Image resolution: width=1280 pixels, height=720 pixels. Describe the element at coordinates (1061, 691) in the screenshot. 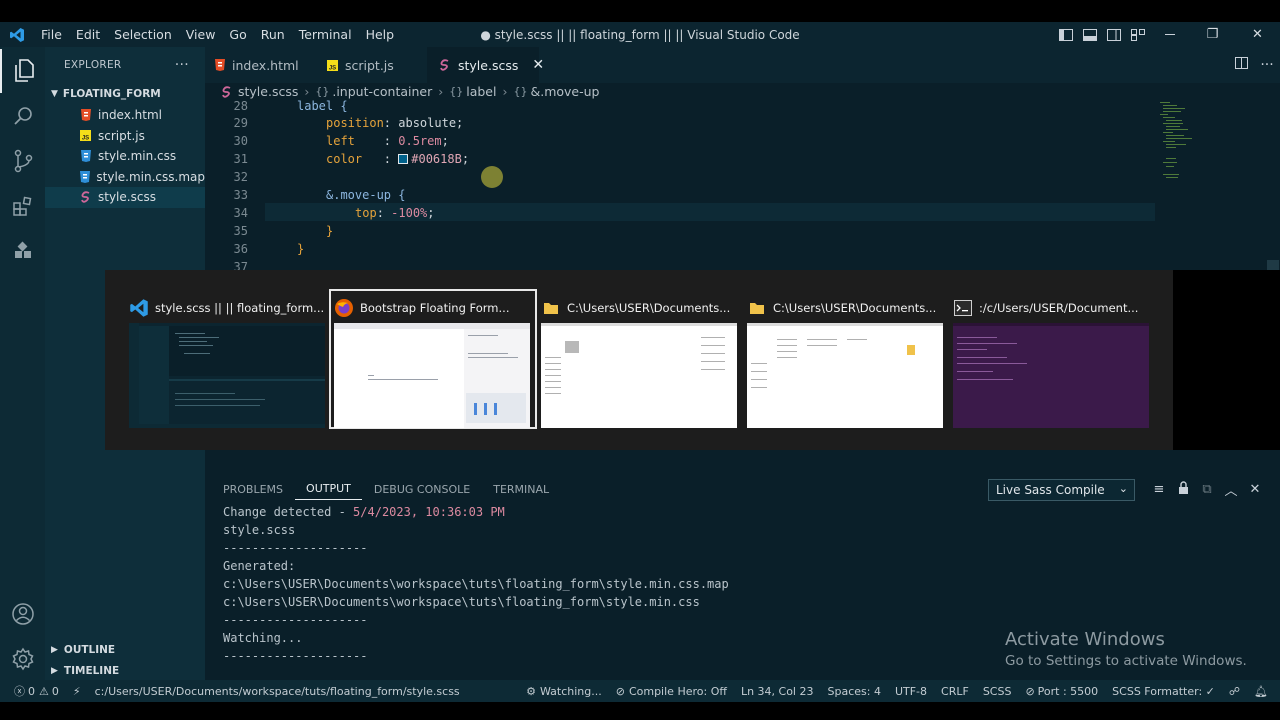

I see `live-server-port: ⊘ Port : 5500` at that location.